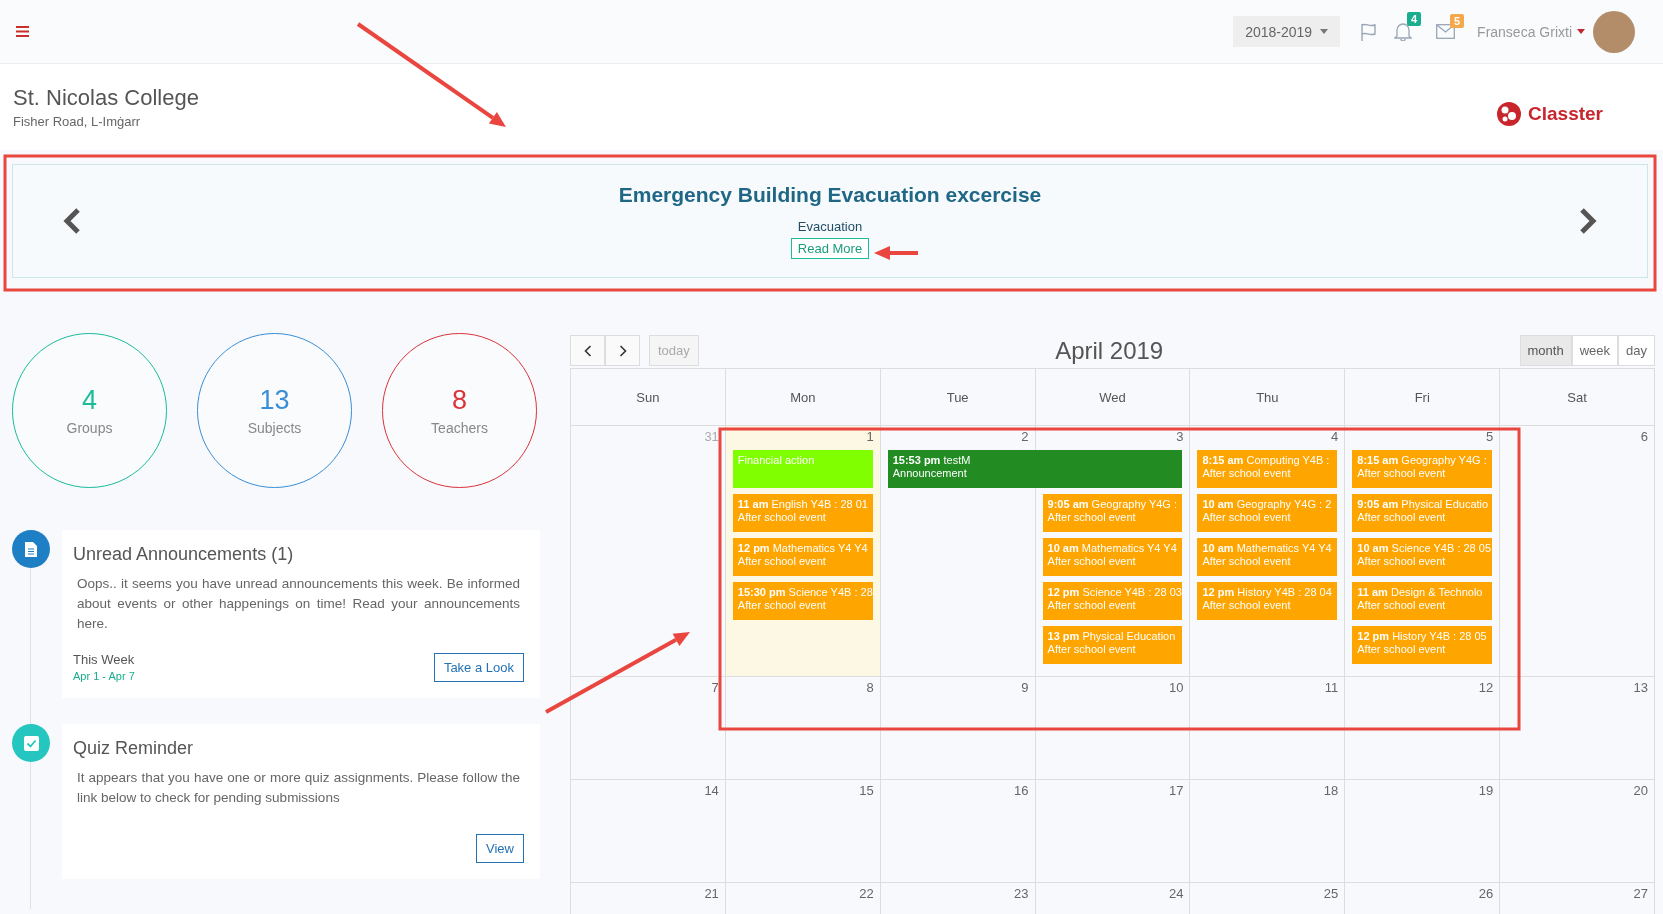 Image resolution: width=1663 pixels, height=914 pixels. I want to click on school-address: Fisher Road, L-Imġarr, so click(77, 121).